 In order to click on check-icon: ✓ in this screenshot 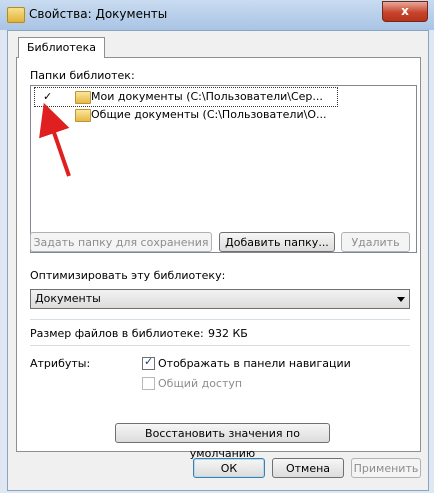, I will do `click(149, 361)`.